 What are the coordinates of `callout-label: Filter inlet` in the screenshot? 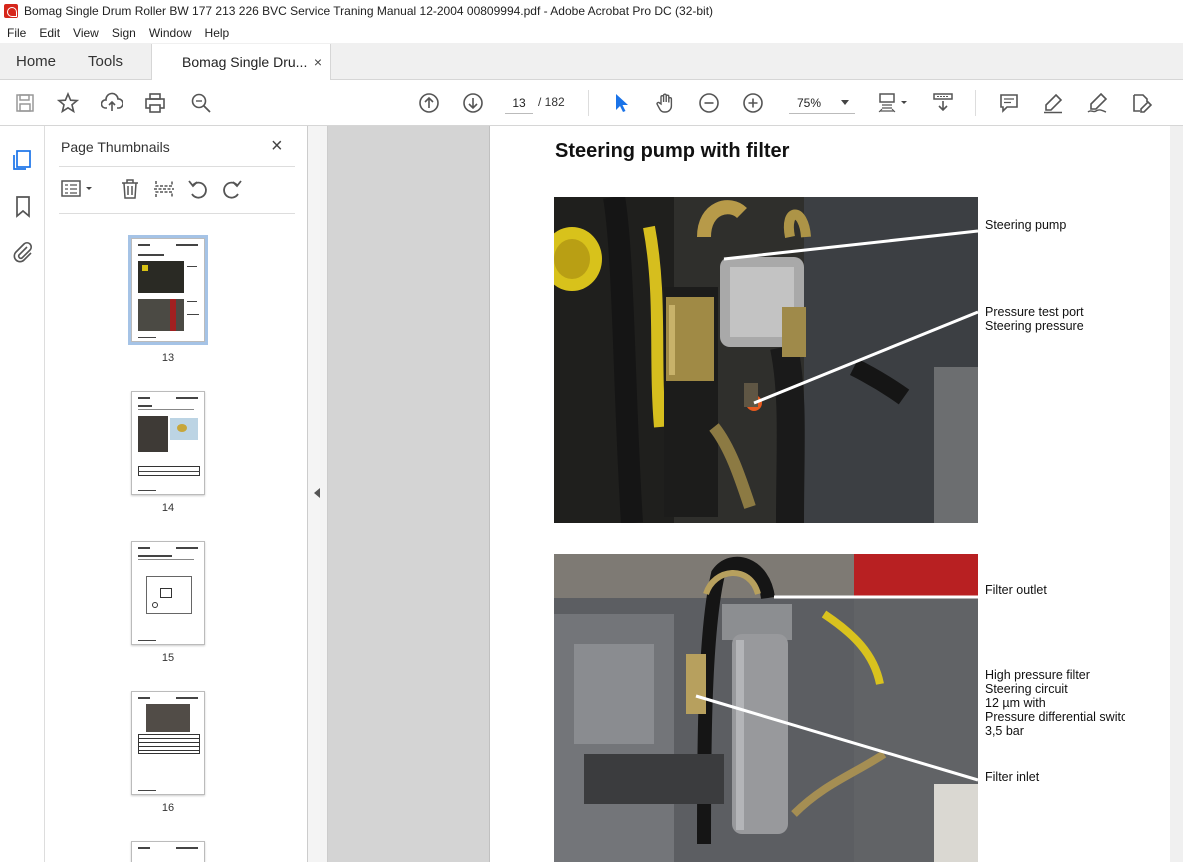 It's located at (1012, 777).